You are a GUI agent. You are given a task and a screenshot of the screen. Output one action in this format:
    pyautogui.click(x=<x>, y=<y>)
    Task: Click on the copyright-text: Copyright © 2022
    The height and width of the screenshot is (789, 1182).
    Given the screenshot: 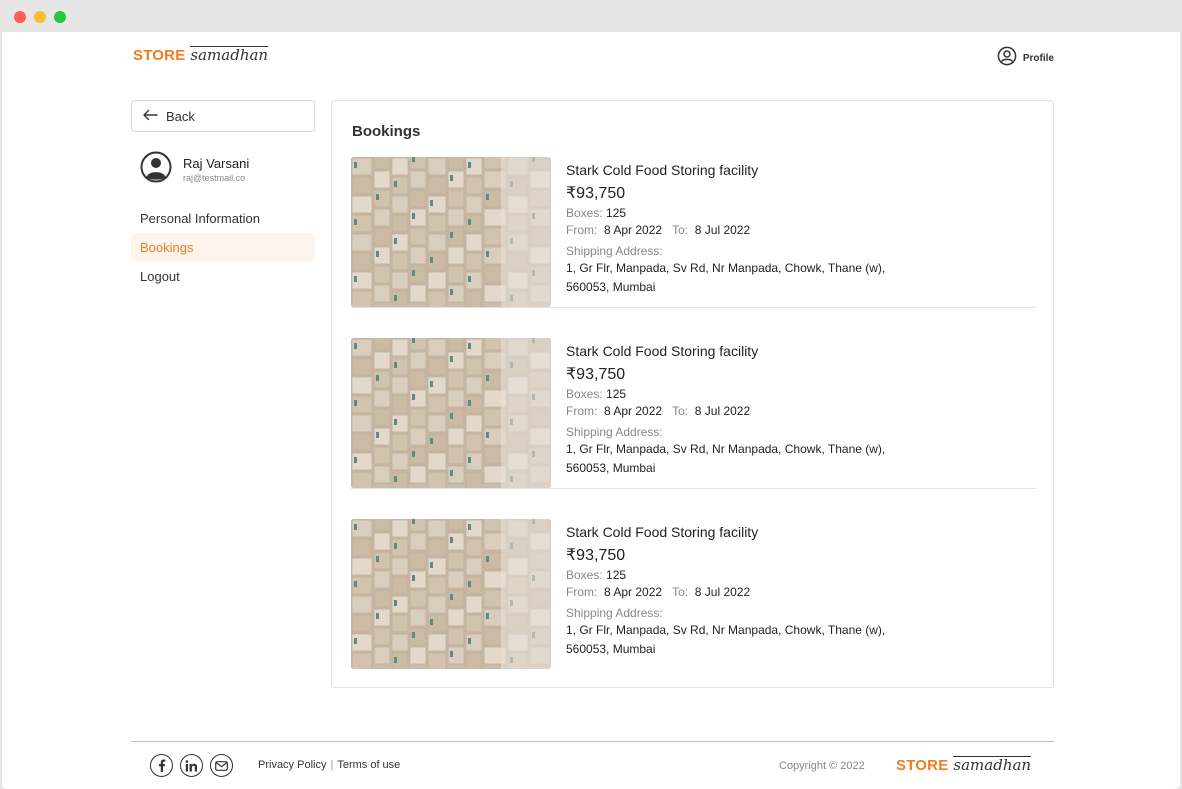 What is the action you would take?
    pyautogui.click(x=822, y=766)
    